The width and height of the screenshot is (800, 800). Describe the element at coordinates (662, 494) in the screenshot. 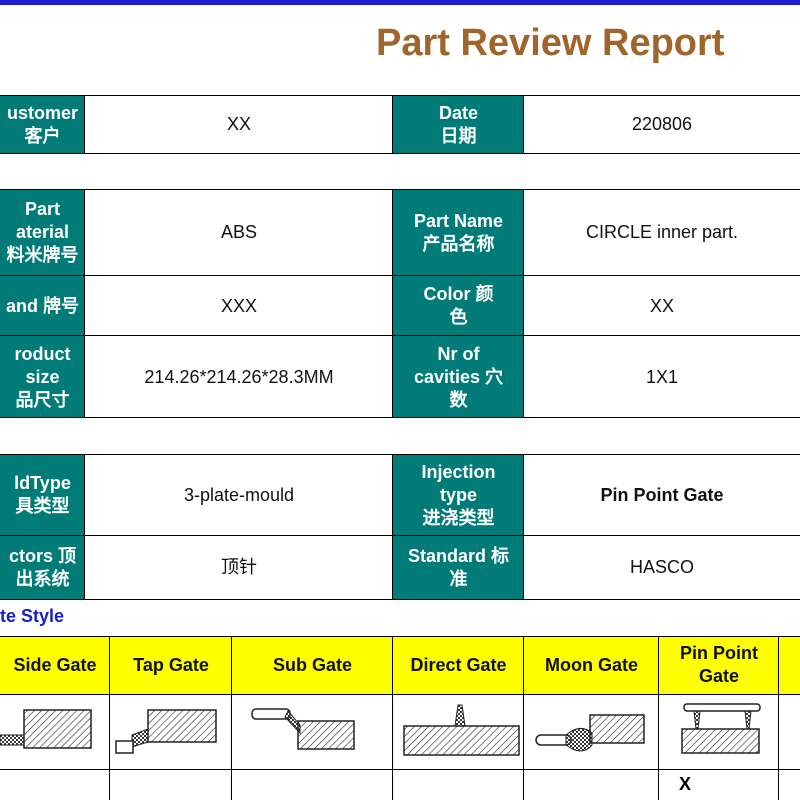

I see `injection-type-value: Pin Point Gate` at that location.